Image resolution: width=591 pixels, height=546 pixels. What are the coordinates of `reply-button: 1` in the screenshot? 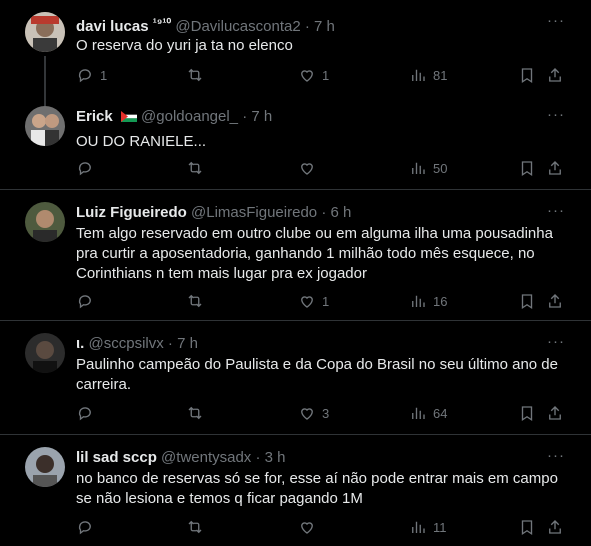 It's located at (91, 75).